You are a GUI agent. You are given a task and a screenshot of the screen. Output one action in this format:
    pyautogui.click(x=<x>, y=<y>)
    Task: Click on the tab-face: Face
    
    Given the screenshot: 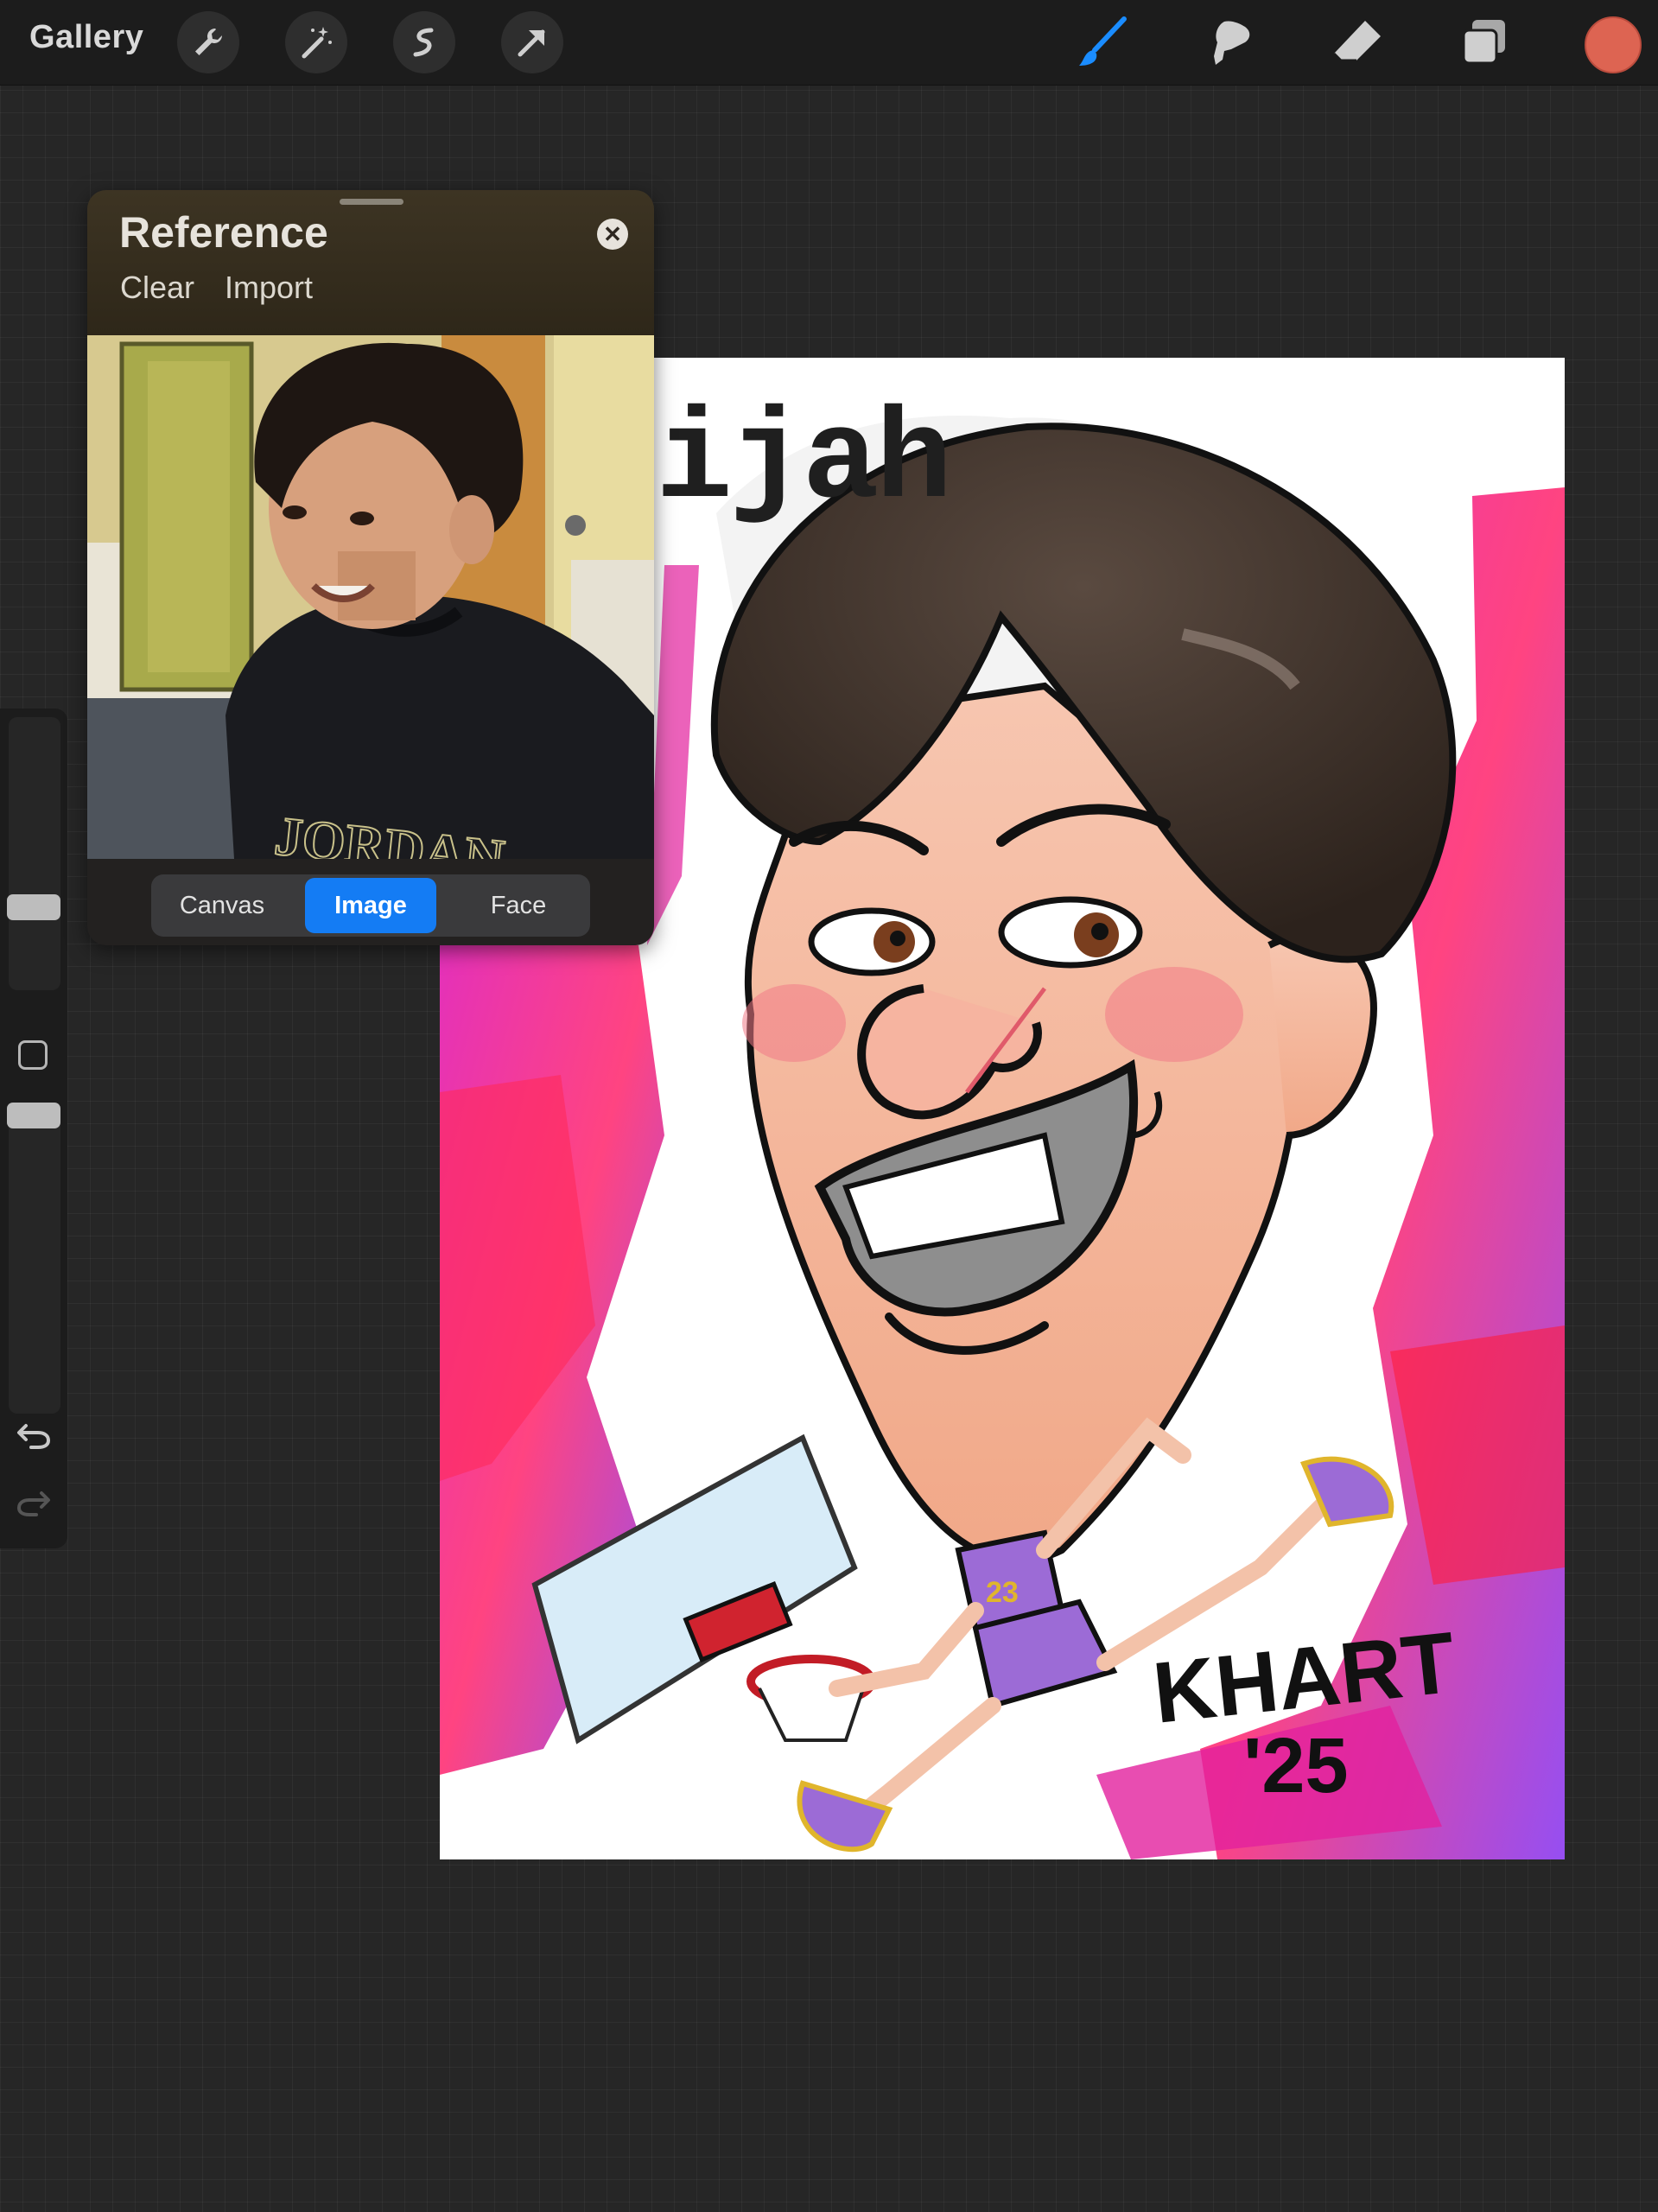 What is the action you would take?
    pyautogui.click(x=518, y=905)
    